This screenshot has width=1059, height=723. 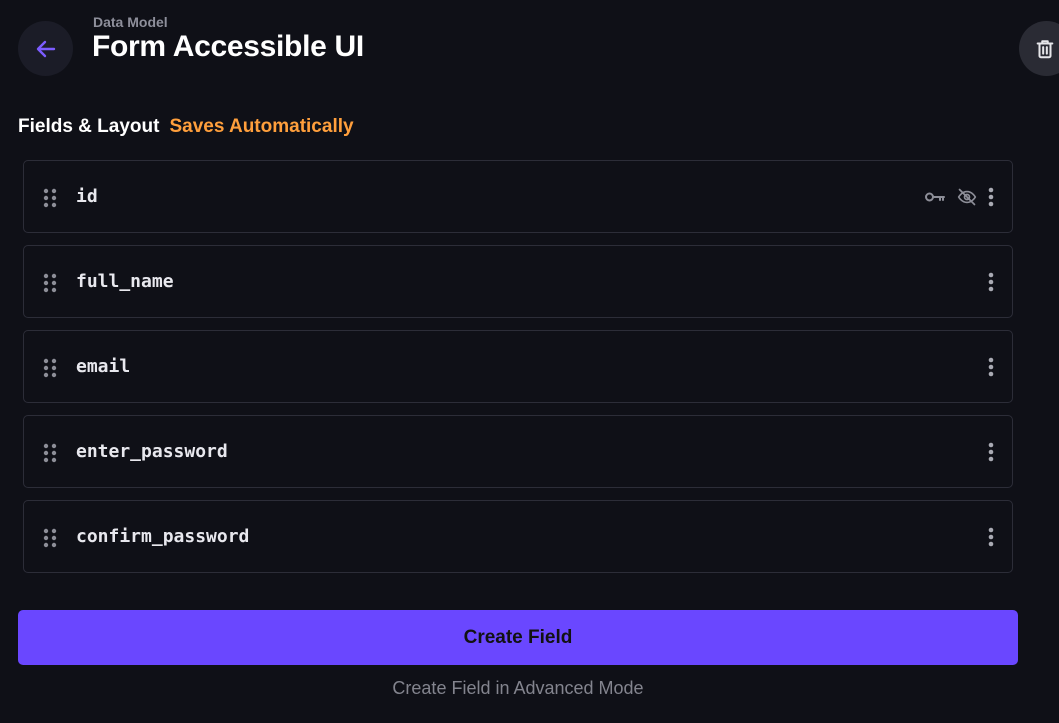 I want to click on section-heading: Fields & Layout Saves Automatically, so click(x=186, y=127).